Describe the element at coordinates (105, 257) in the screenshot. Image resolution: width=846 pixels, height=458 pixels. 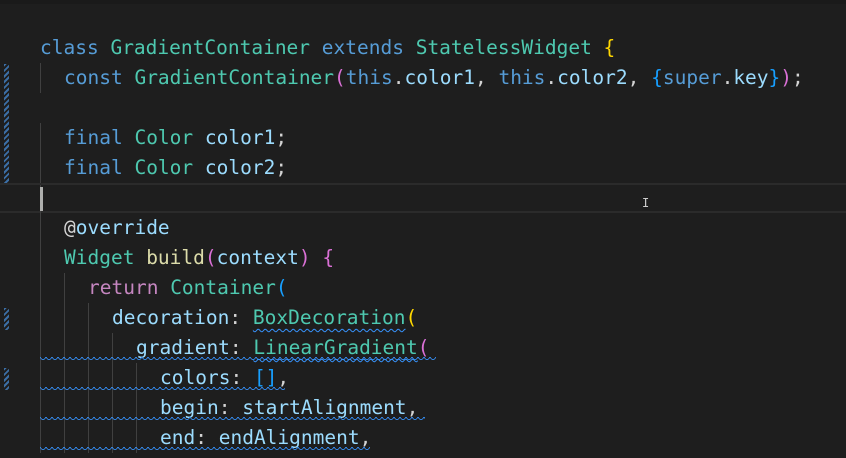
I see `code-token: Widget` at that location.